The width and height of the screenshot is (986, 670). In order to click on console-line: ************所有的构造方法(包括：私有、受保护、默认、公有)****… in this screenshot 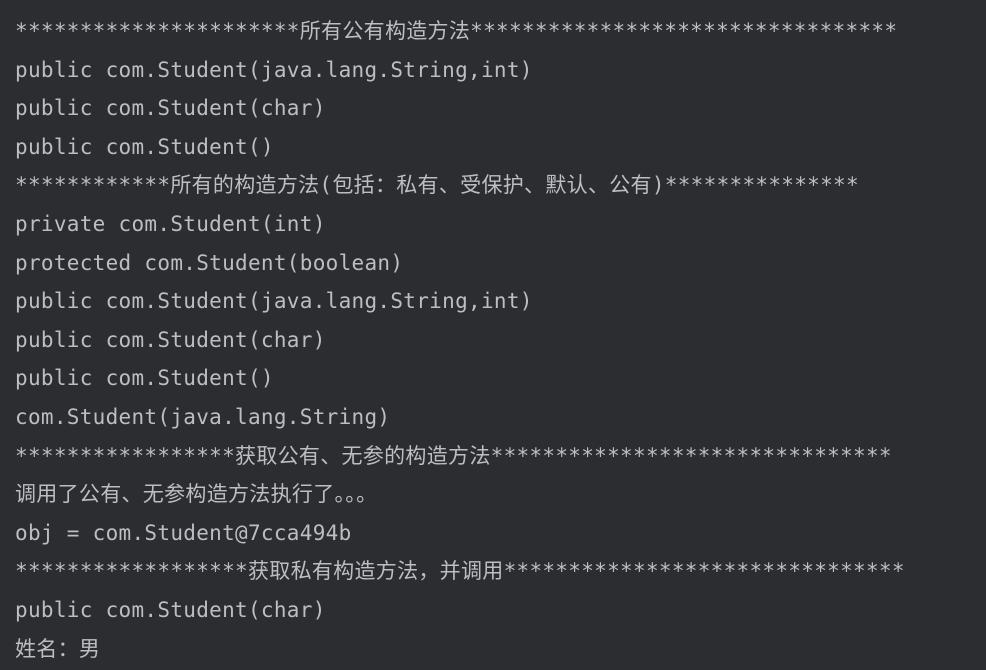, I will do `click(437, 185)`.